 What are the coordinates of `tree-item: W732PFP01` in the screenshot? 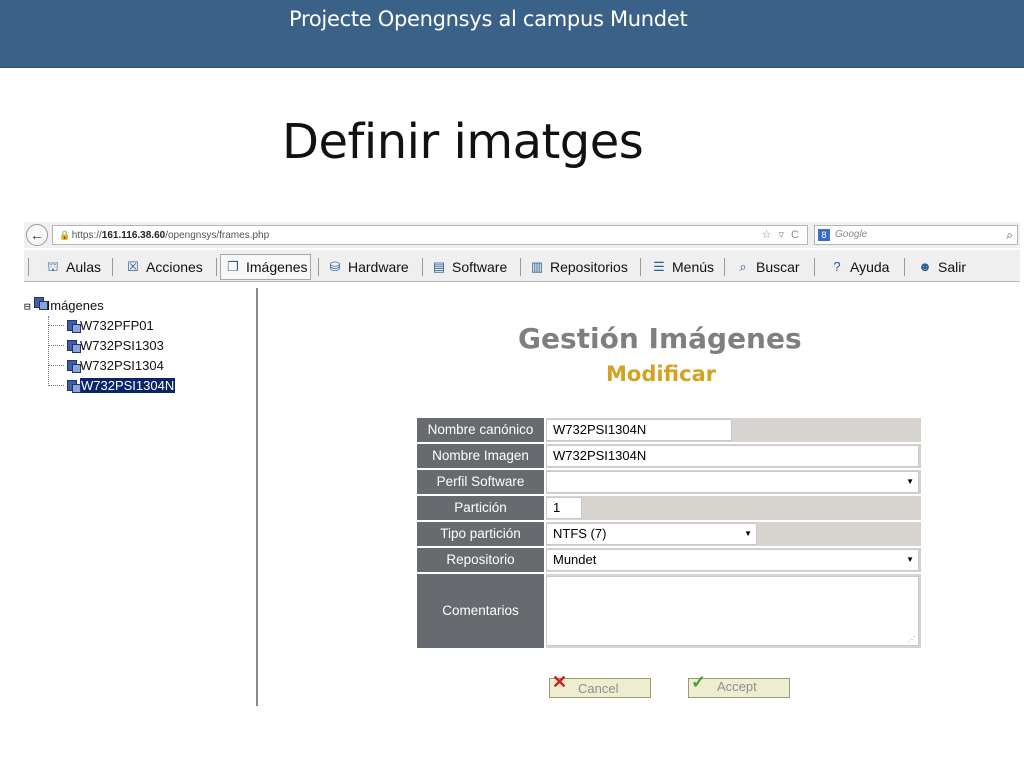 It's located at (101, 325).